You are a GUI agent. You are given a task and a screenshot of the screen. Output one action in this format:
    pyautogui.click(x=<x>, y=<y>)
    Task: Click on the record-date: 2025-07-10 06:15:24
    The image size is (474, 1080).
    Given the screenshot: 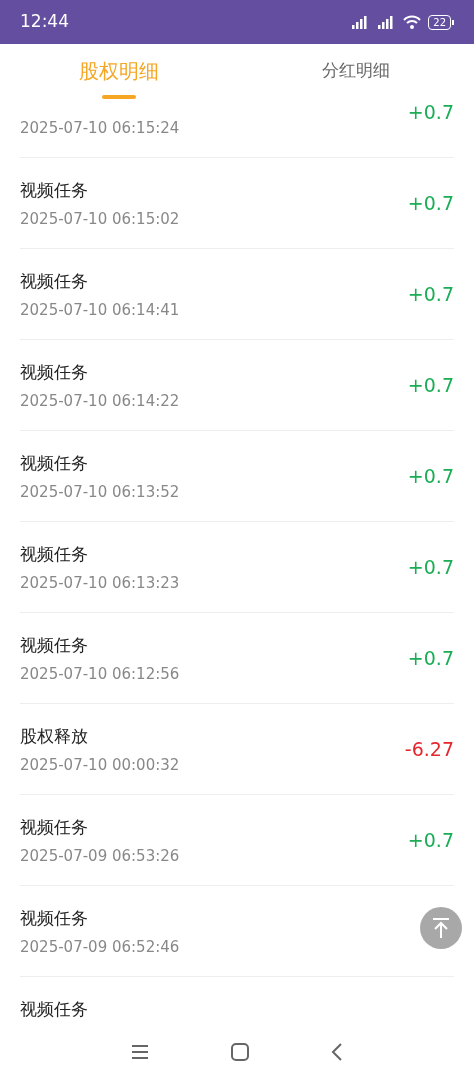 What is the action you would take?
    pyautogui.click(x=100, y=127)
    